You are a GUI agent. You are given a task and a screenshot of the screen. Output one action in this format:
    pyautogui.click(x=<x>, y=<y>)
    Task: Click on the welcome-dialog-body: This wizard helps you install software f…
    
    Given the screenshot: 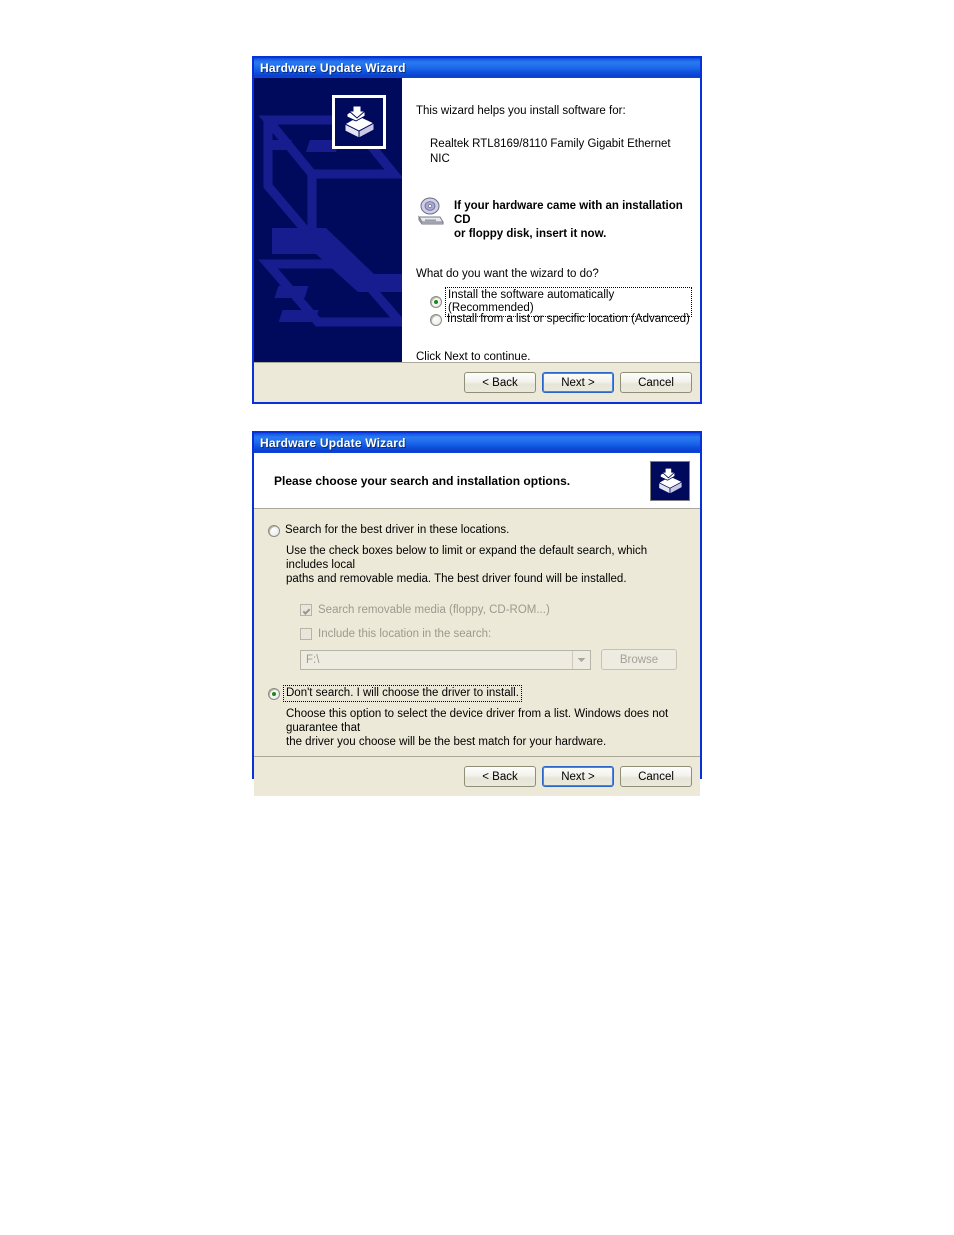 What is the action you would take?
    pyautogui.click(x=477, y=220)
    